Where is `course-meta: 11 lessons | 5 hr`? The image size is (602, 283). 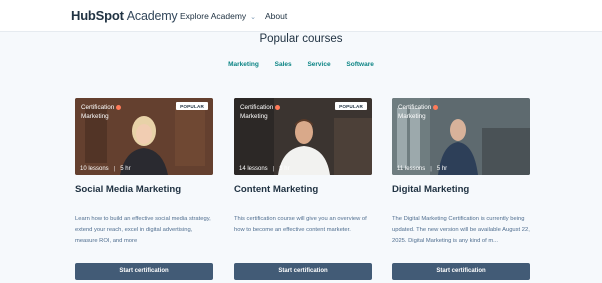
course-meta: 11 lessons | 5 hr is located at coordinates (422, 169).